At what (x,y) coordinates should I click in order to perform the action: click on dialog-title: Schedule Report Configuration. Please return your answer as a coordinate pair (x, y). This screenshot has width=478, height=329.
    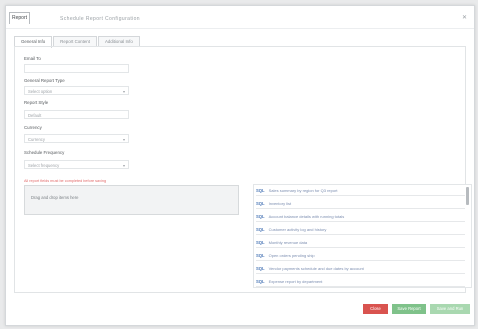
    Looking at the image, I should click on (100, 19).